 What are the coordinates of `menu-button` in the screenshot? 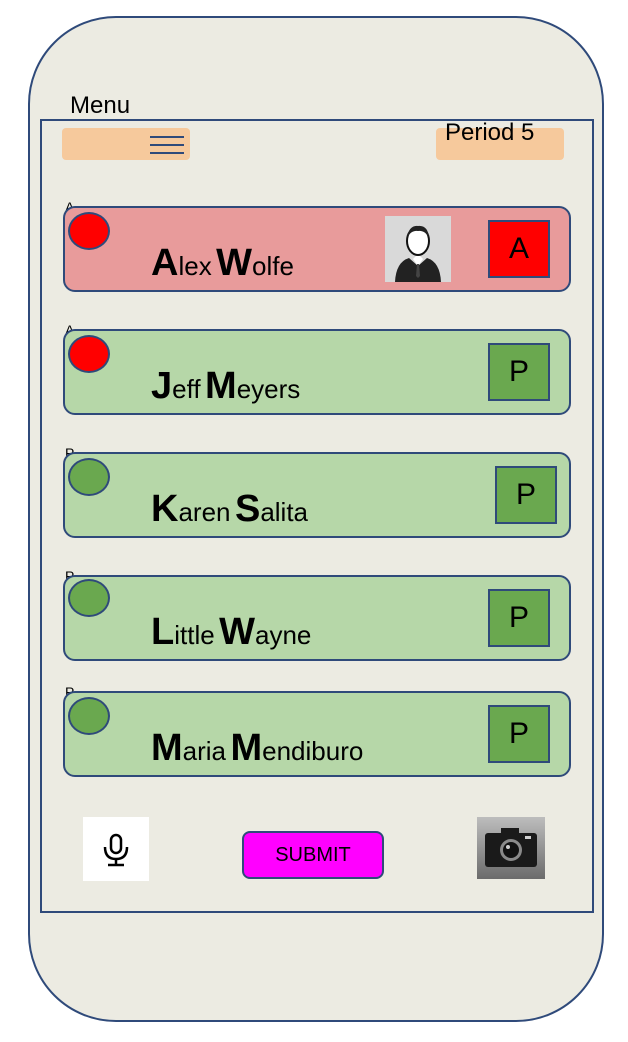 It's located at (126, 144).